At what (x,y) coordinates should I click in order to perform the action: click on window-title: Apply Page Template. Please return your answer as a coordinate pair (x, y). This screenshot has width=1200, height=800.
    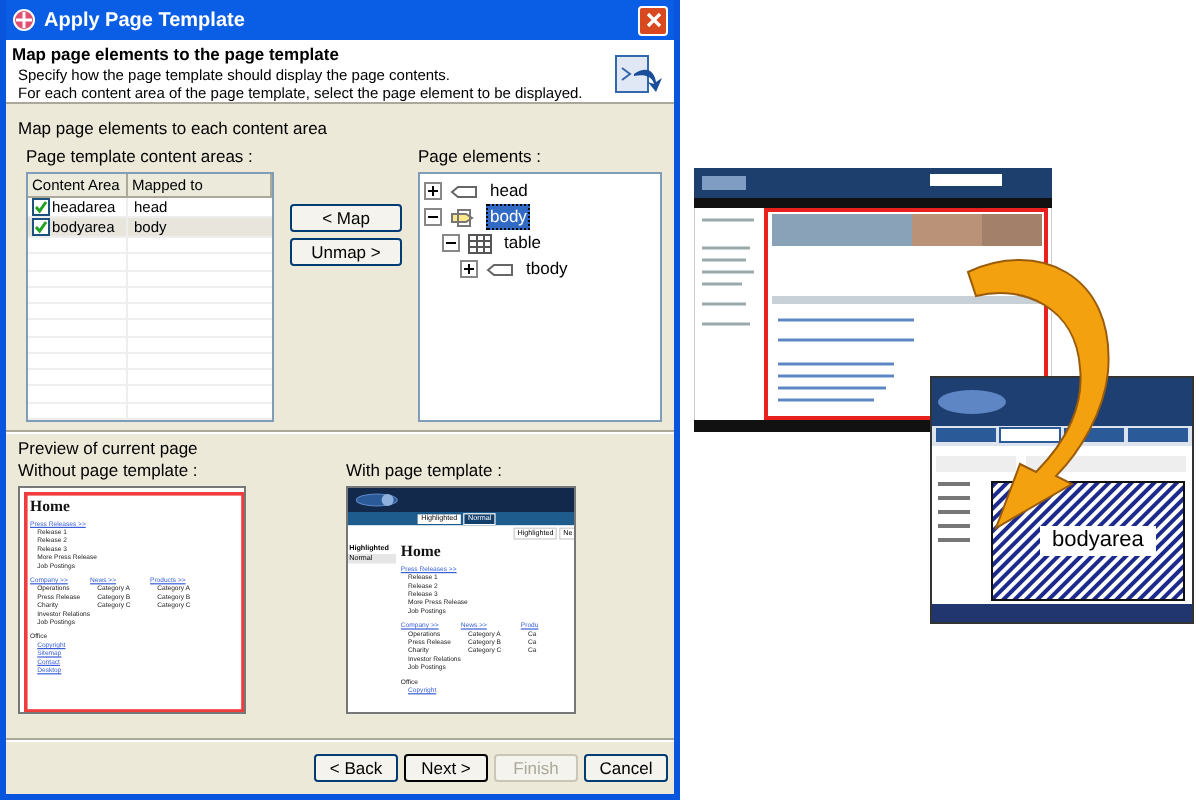
    Looking at the image, I should click on (145, 20).